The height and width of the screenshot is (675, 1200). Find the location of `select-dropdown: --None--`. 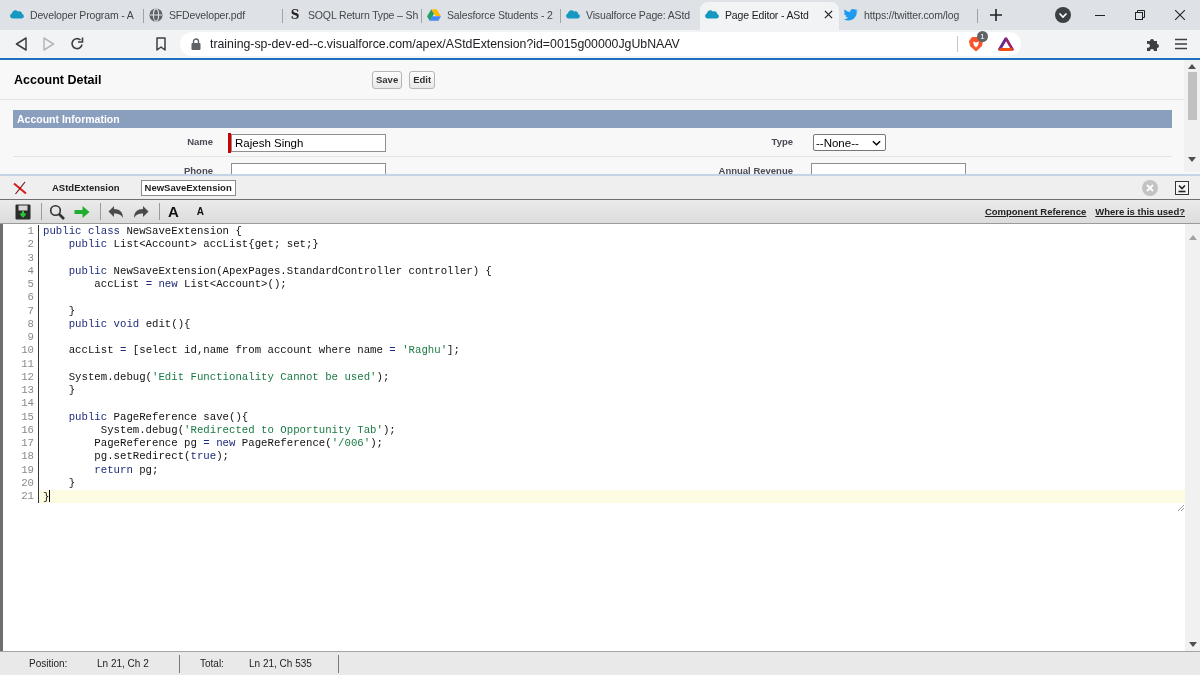

select-dropdown: --None-- is located at coordinates (849, 142).